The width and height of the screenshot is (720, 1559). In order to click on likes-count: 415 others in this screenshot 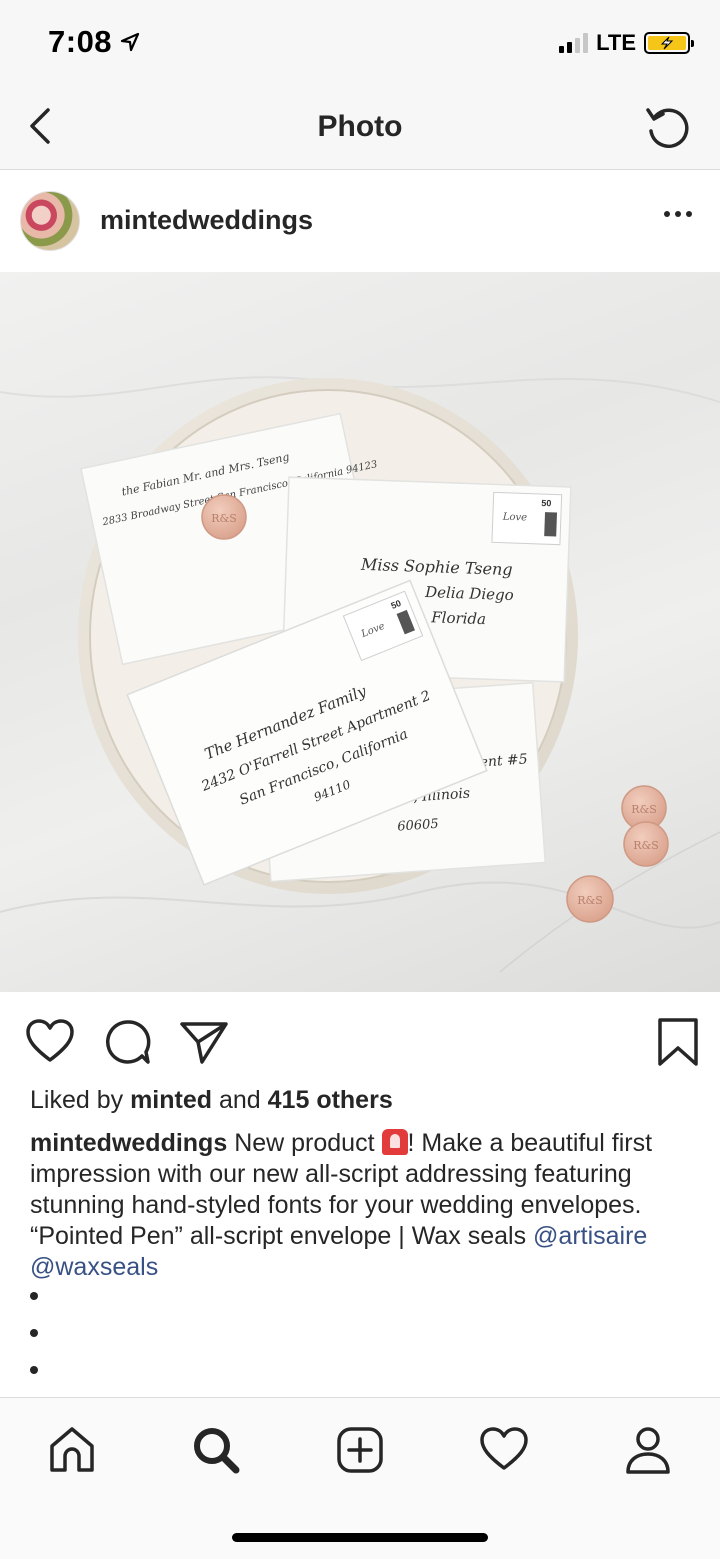, I will do `click(330, 1100)`.